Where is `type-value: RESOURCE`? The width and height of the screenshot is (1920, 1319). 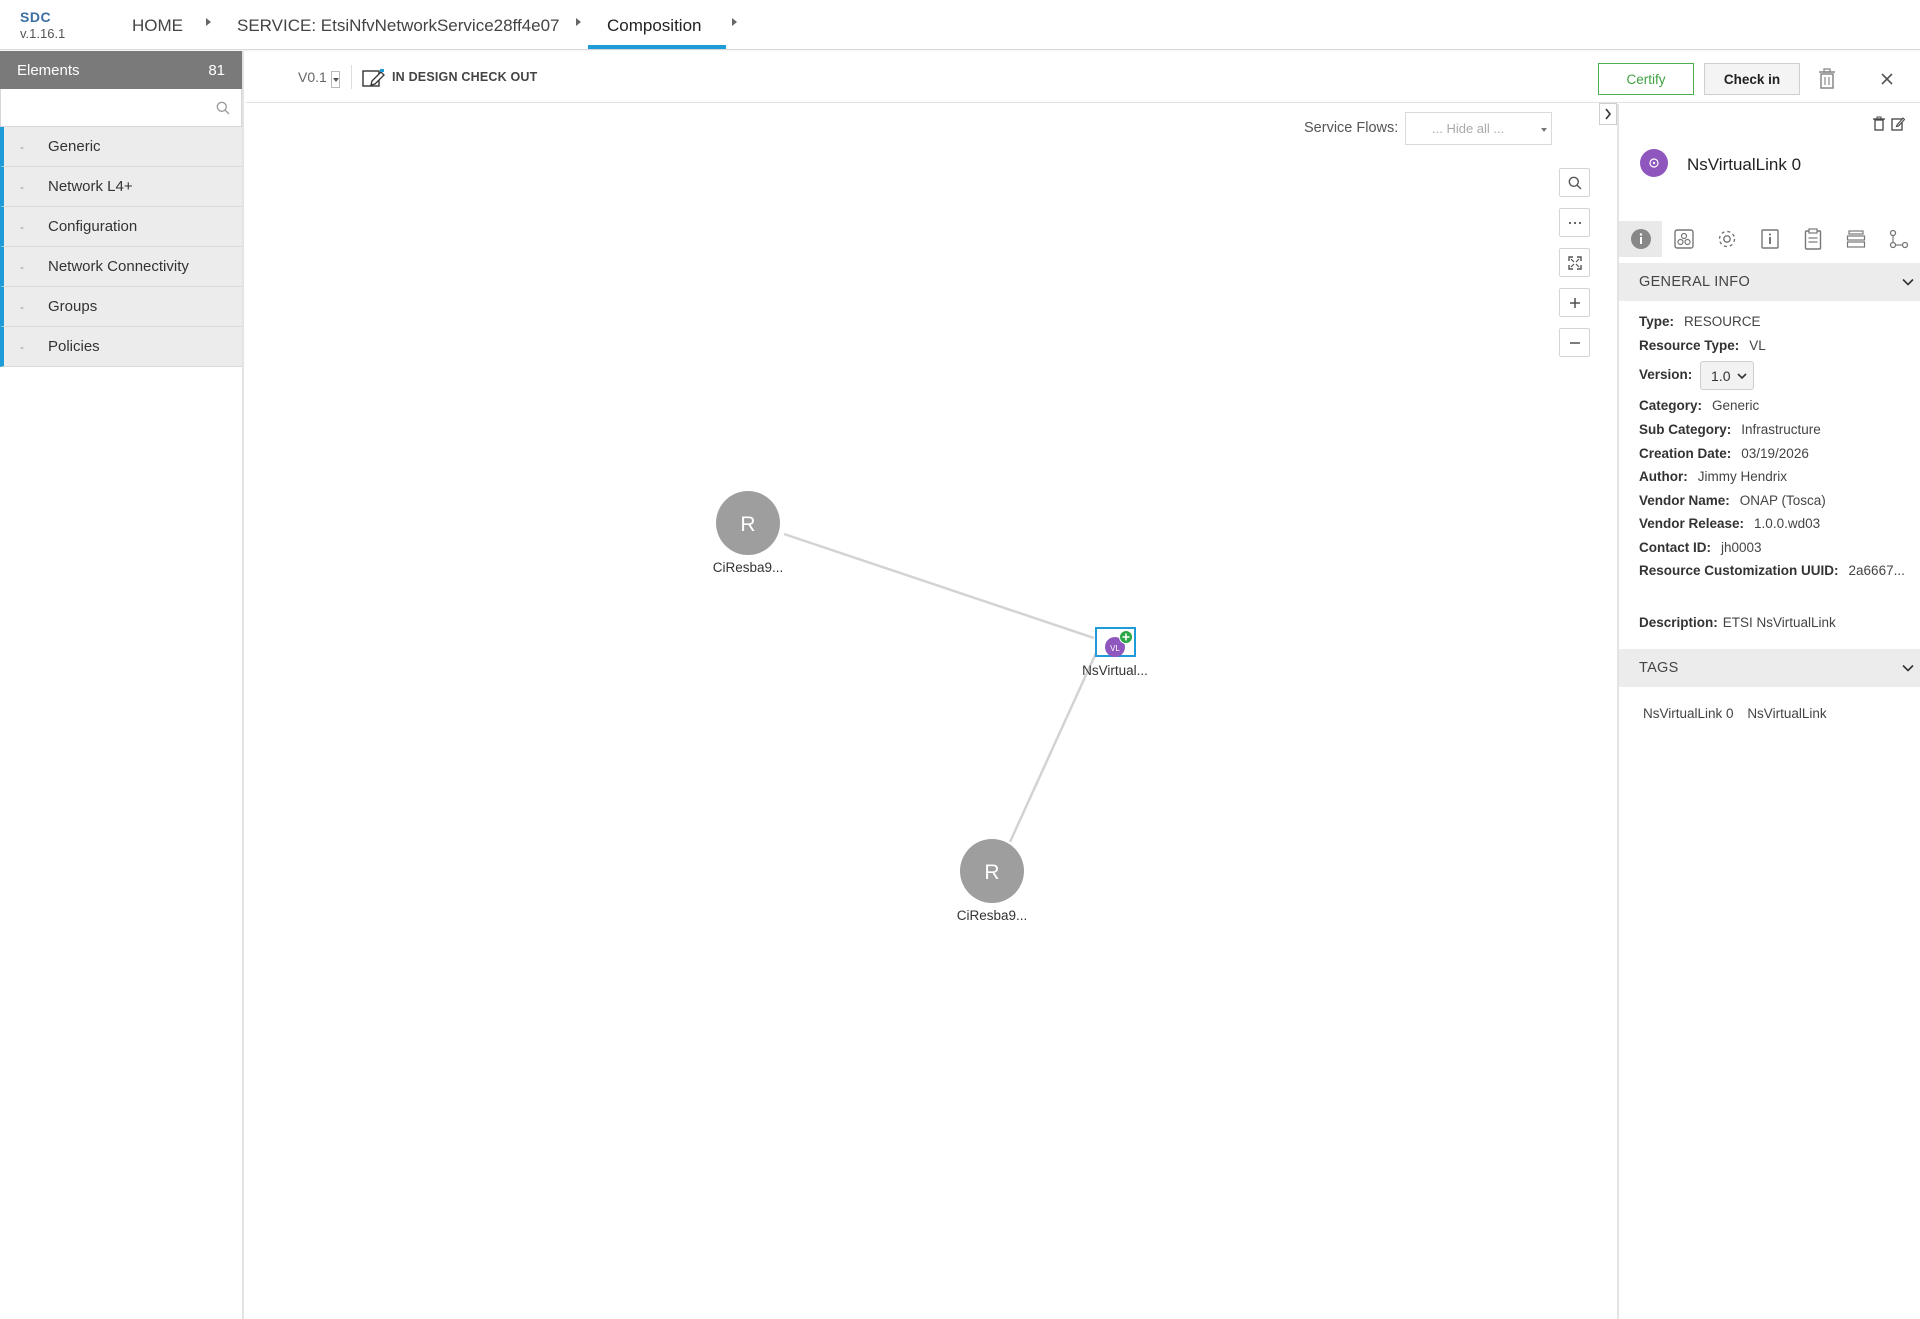 type-value: RESOURCE is located at coordinates (1722, 321).